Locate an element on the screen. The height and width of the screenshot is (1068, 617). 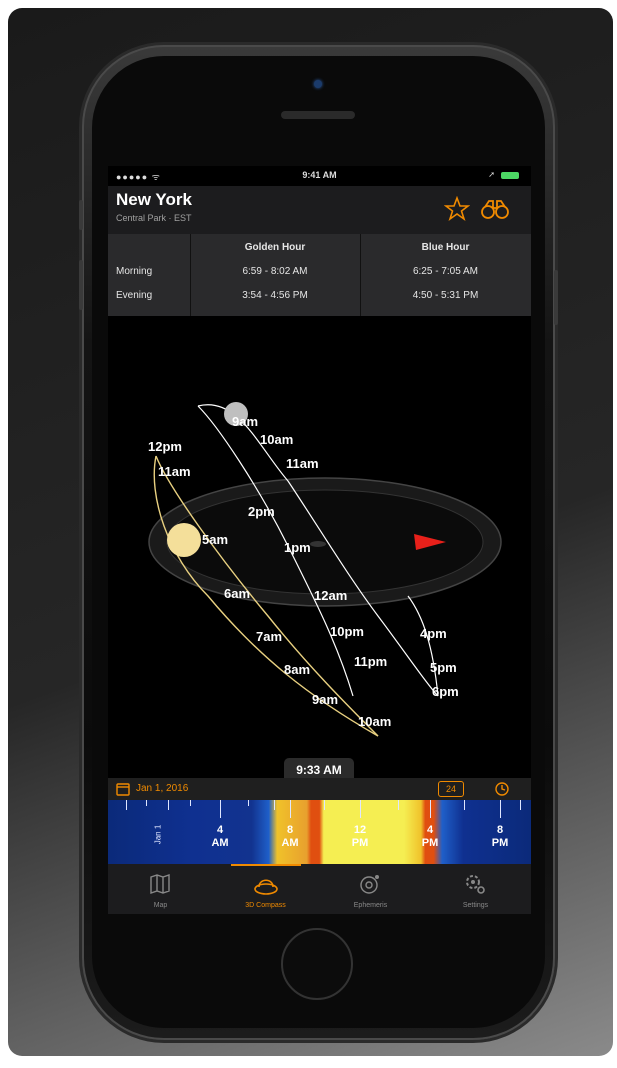
tab-label-3d-compass: 3D Compass is located at coordinates (265, 905).